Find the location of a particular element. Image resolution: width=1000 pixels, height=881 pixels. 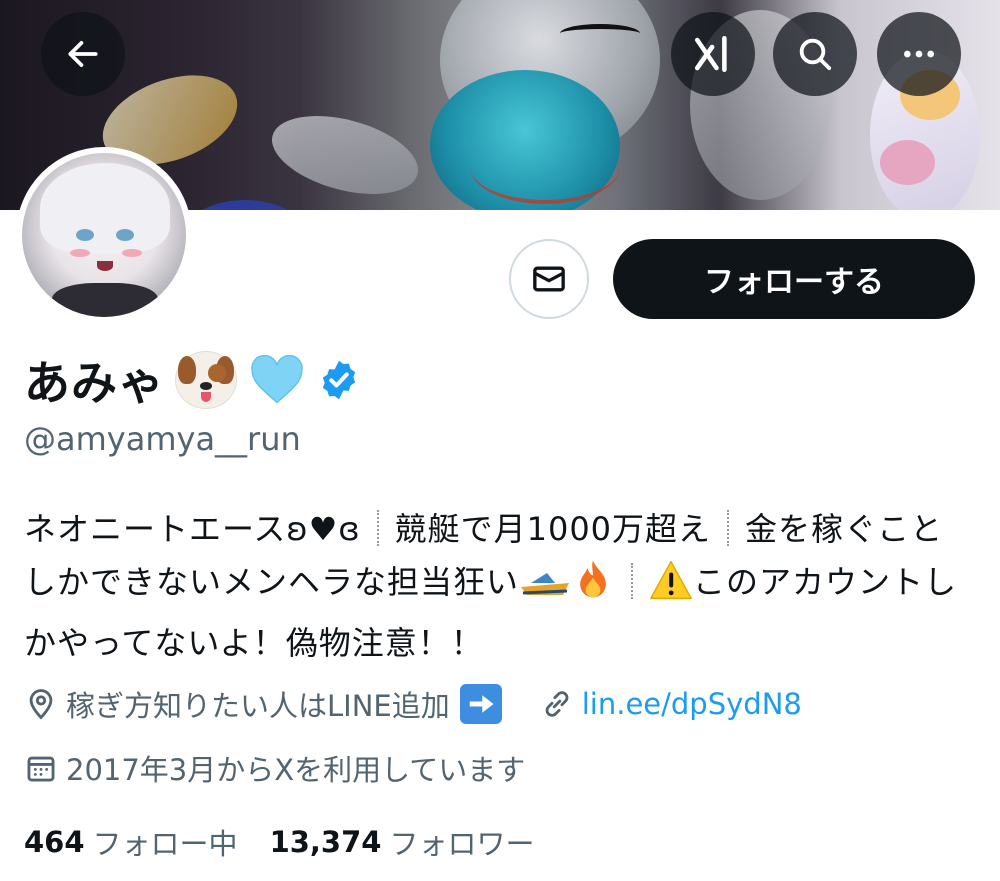

speedboat-emoji is located at coordinates (545, 589).